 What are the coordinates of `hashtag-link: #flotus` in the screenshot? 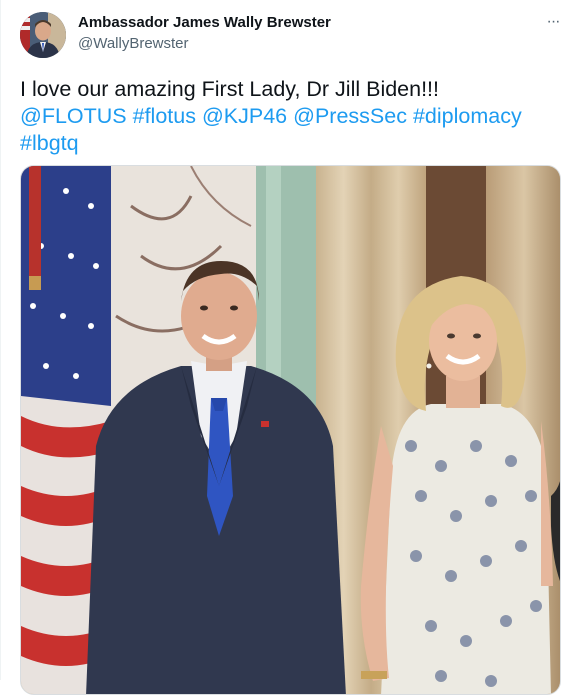 It's located at (164, 116).